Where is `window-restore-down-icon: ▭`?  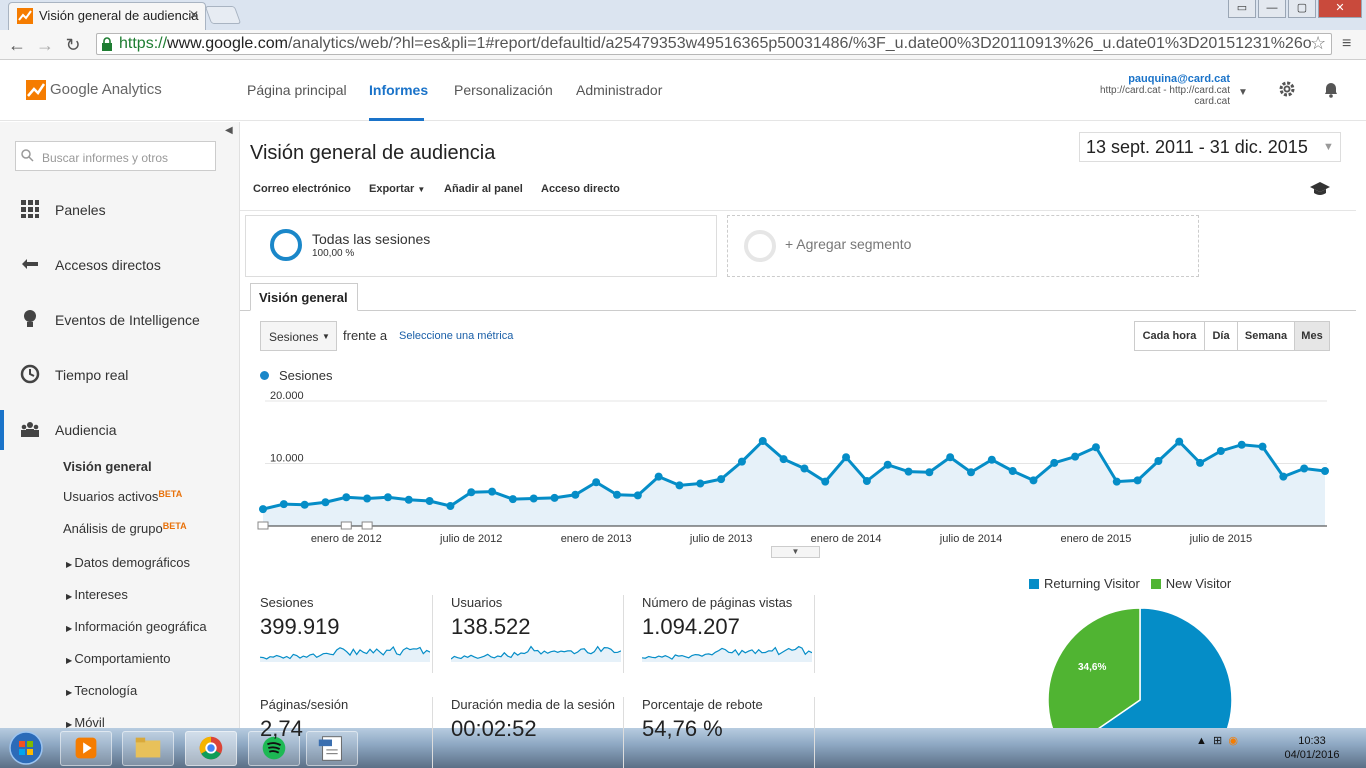 window-restore-down-icon: ▭ is located at coordinates (1242, 9).